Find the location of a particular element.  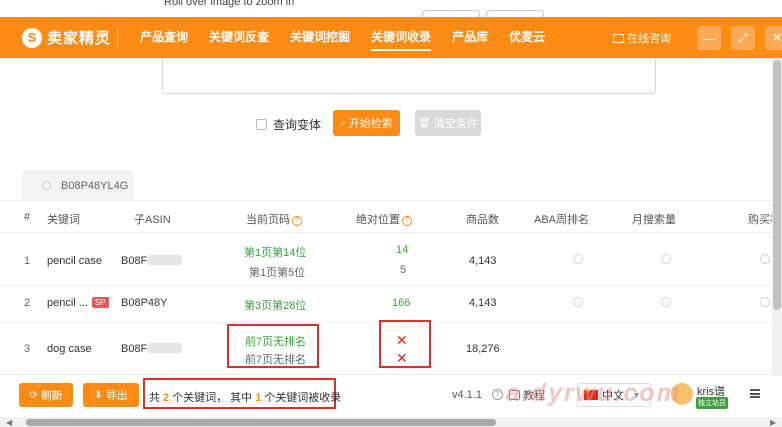

clear-button: 🗑 清空条件 is located at coordinates (448, 123).